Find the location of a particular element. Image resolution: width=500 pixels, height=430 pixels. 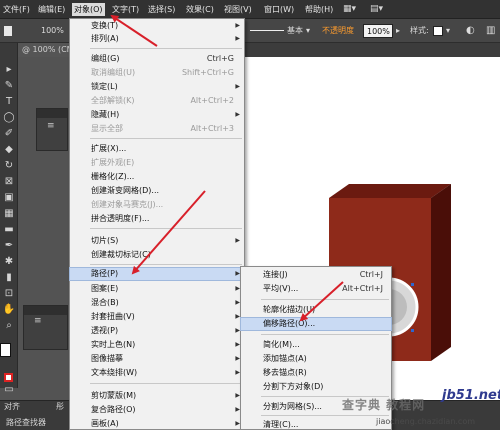

fill-swatch is located at coordinates (5, 350).